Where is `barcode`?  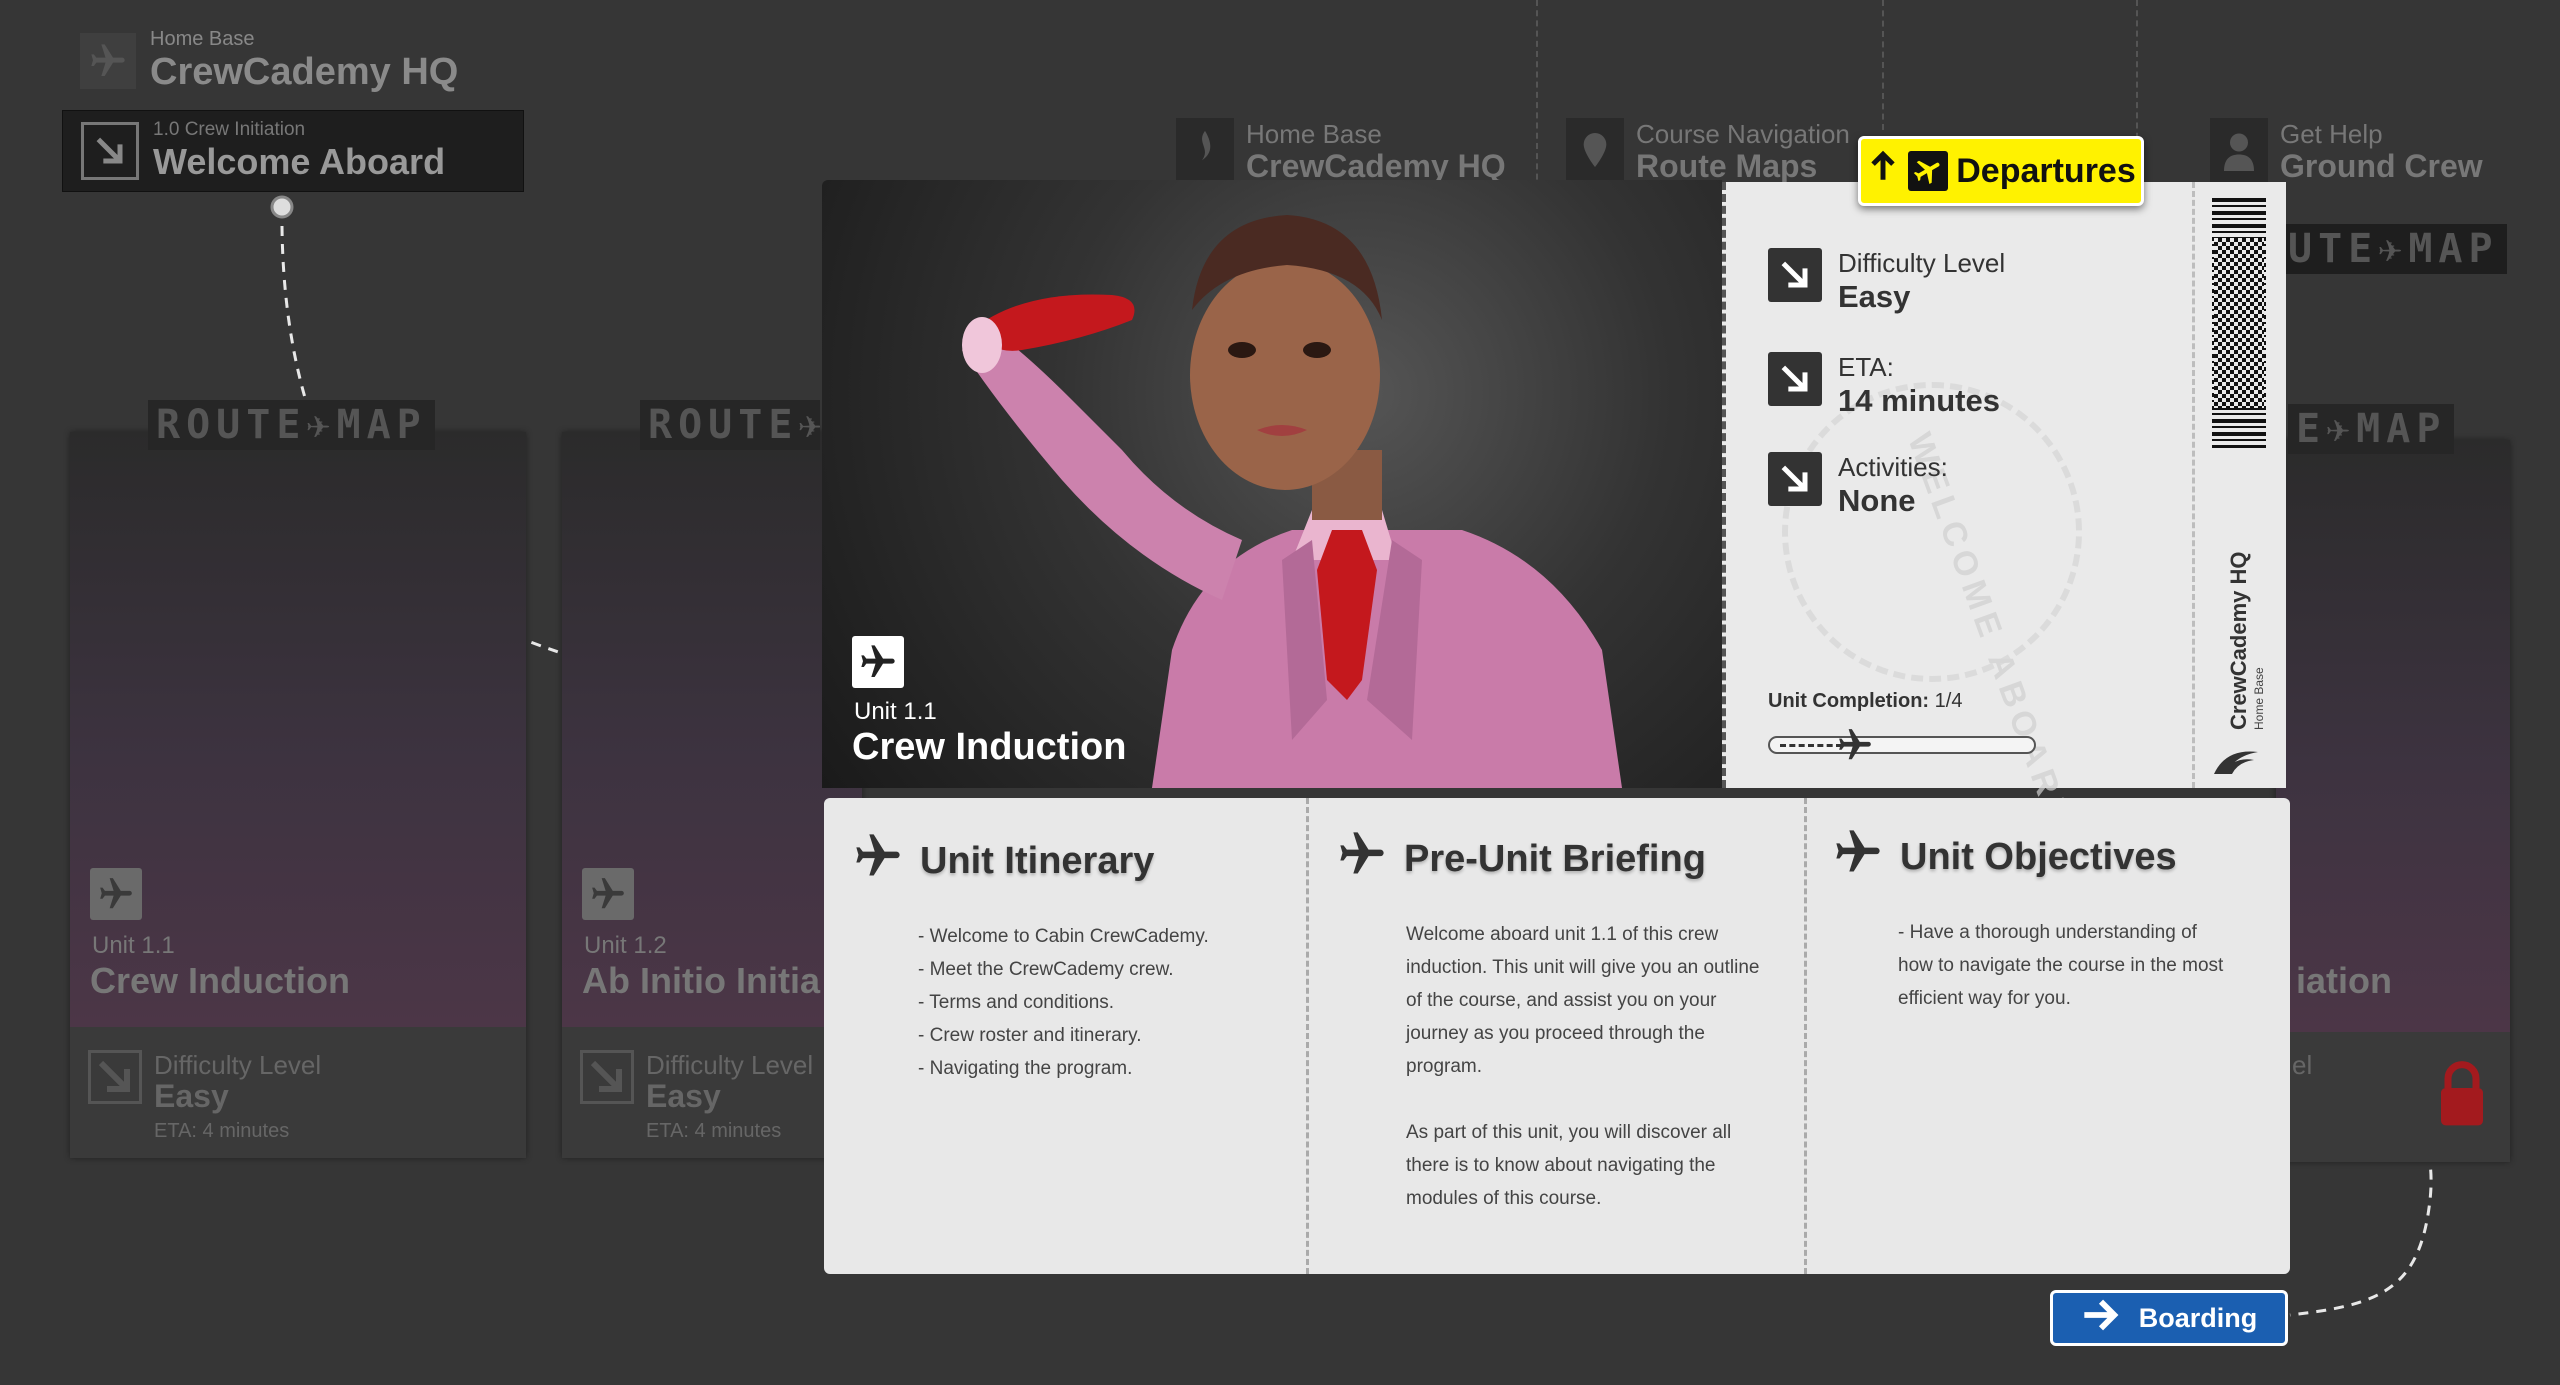 barcode is located at coordinates (2239, 323).